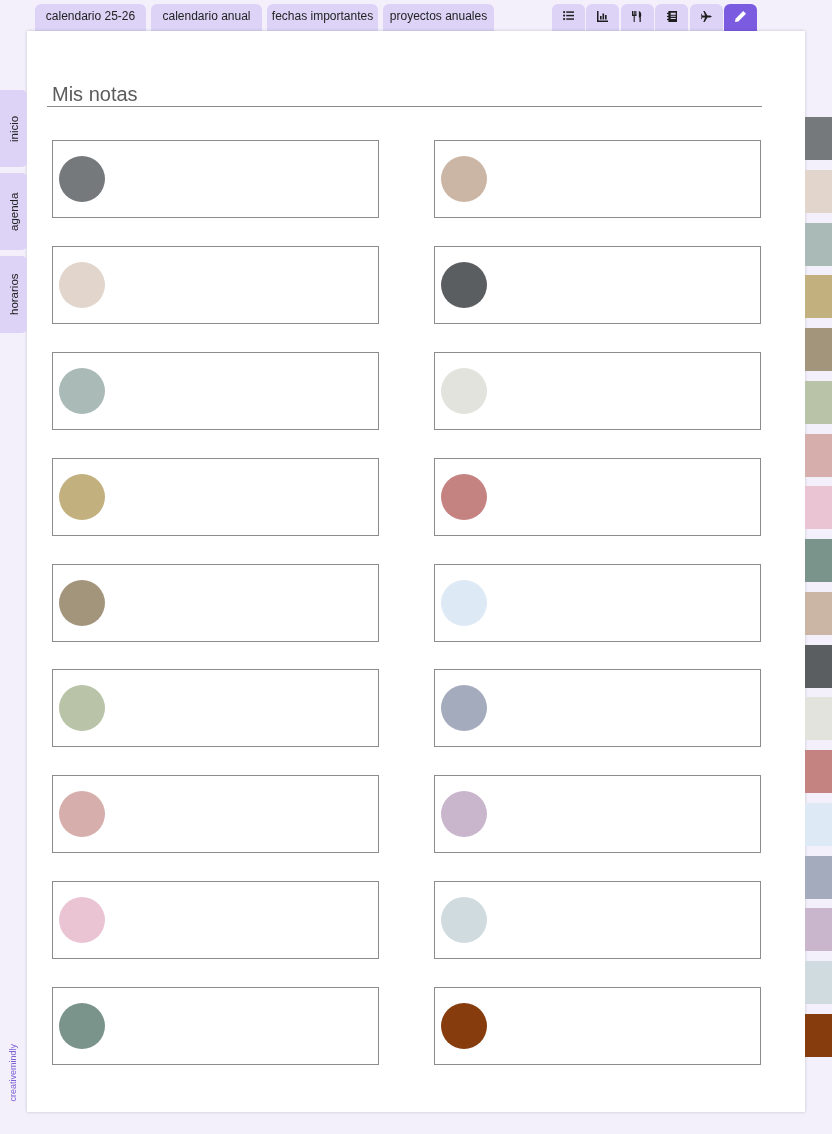 This screenshot has height=1134, width=832. I want to click on bar-chart-icon, so click(603, 16).